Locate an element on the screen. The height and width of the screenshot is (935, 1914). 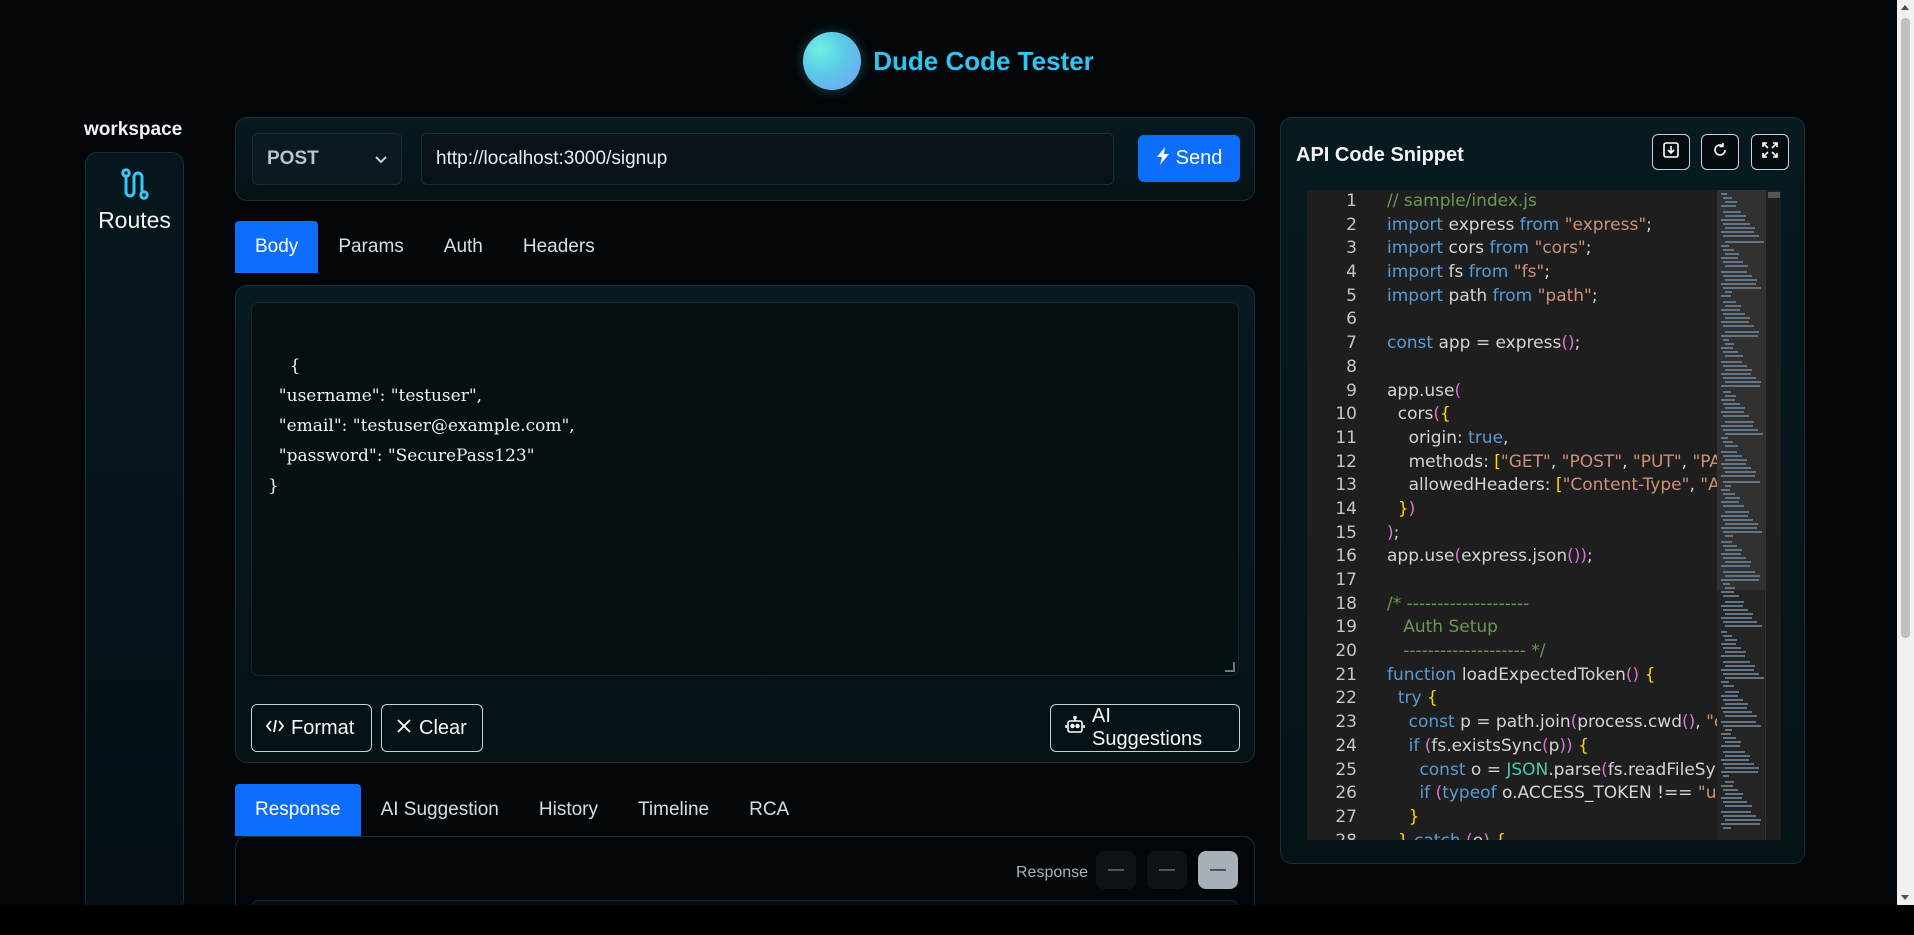
line-number: 12 is located at coordinates (1346, 461).